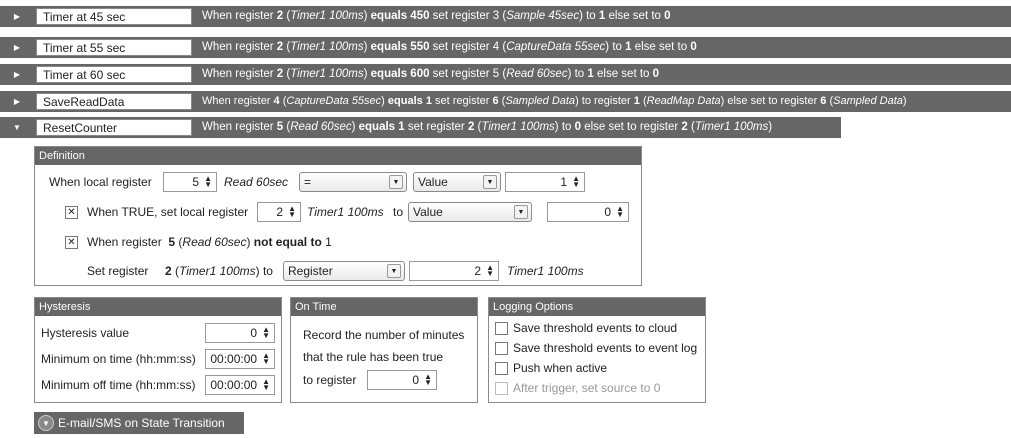 The width and height of the screenshot is (1011, 438). Describe the element at coordinates (279, 212) in the screenshot. I see `true-register-spinner: 2 ▲ ▼` at that location.